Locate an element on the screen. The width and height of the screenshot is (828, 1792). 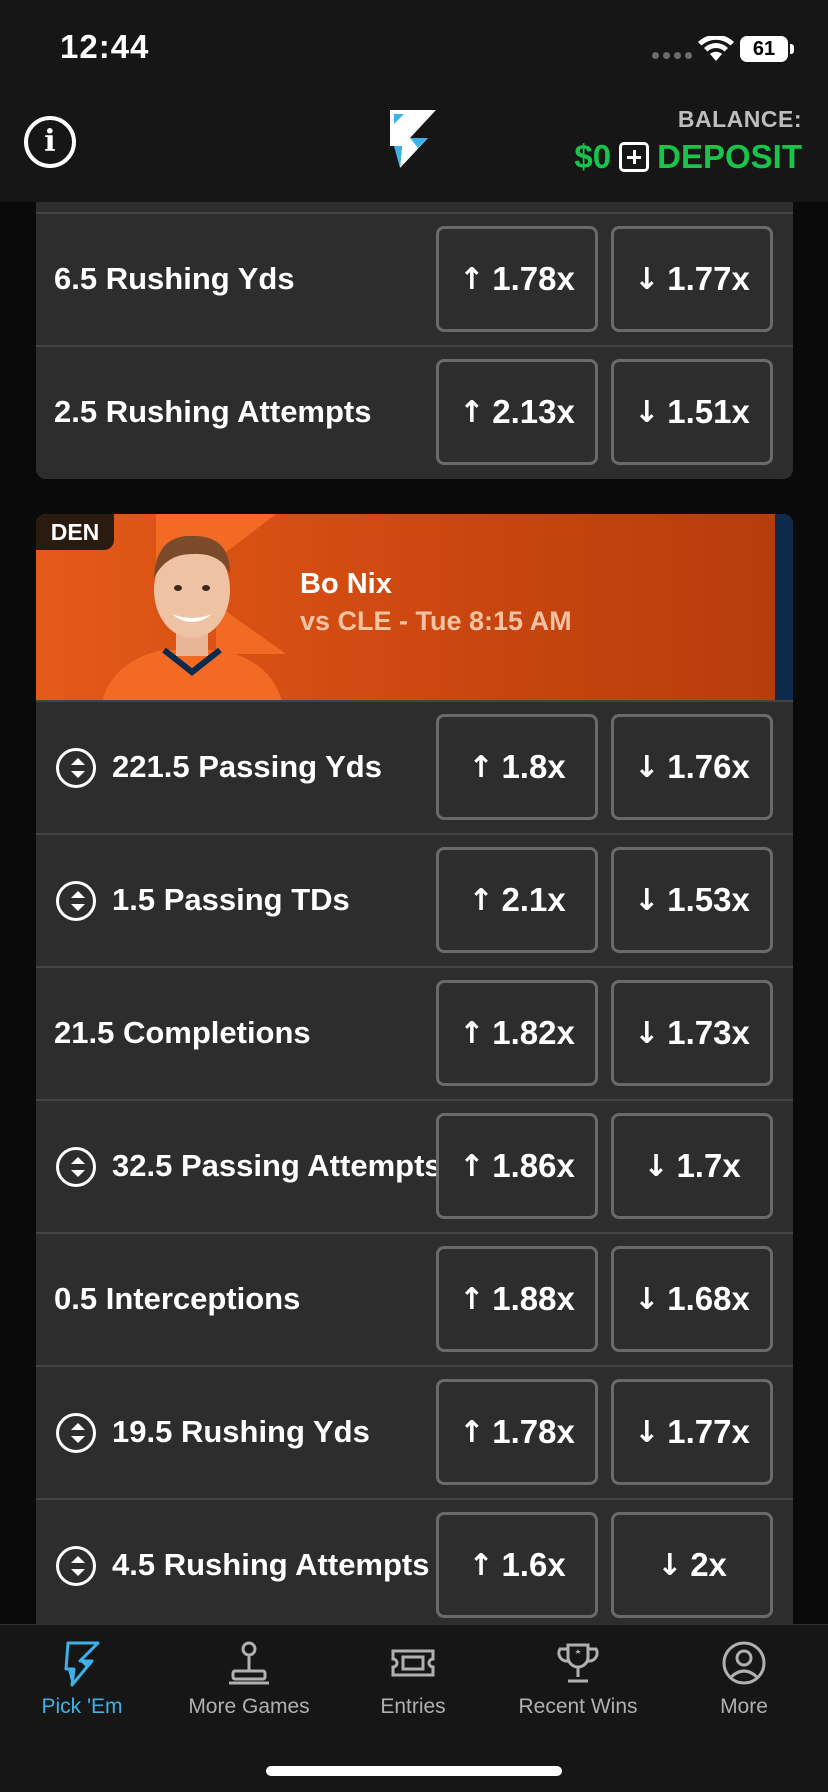
nav-label: More is located at coordinates (744, 1706).